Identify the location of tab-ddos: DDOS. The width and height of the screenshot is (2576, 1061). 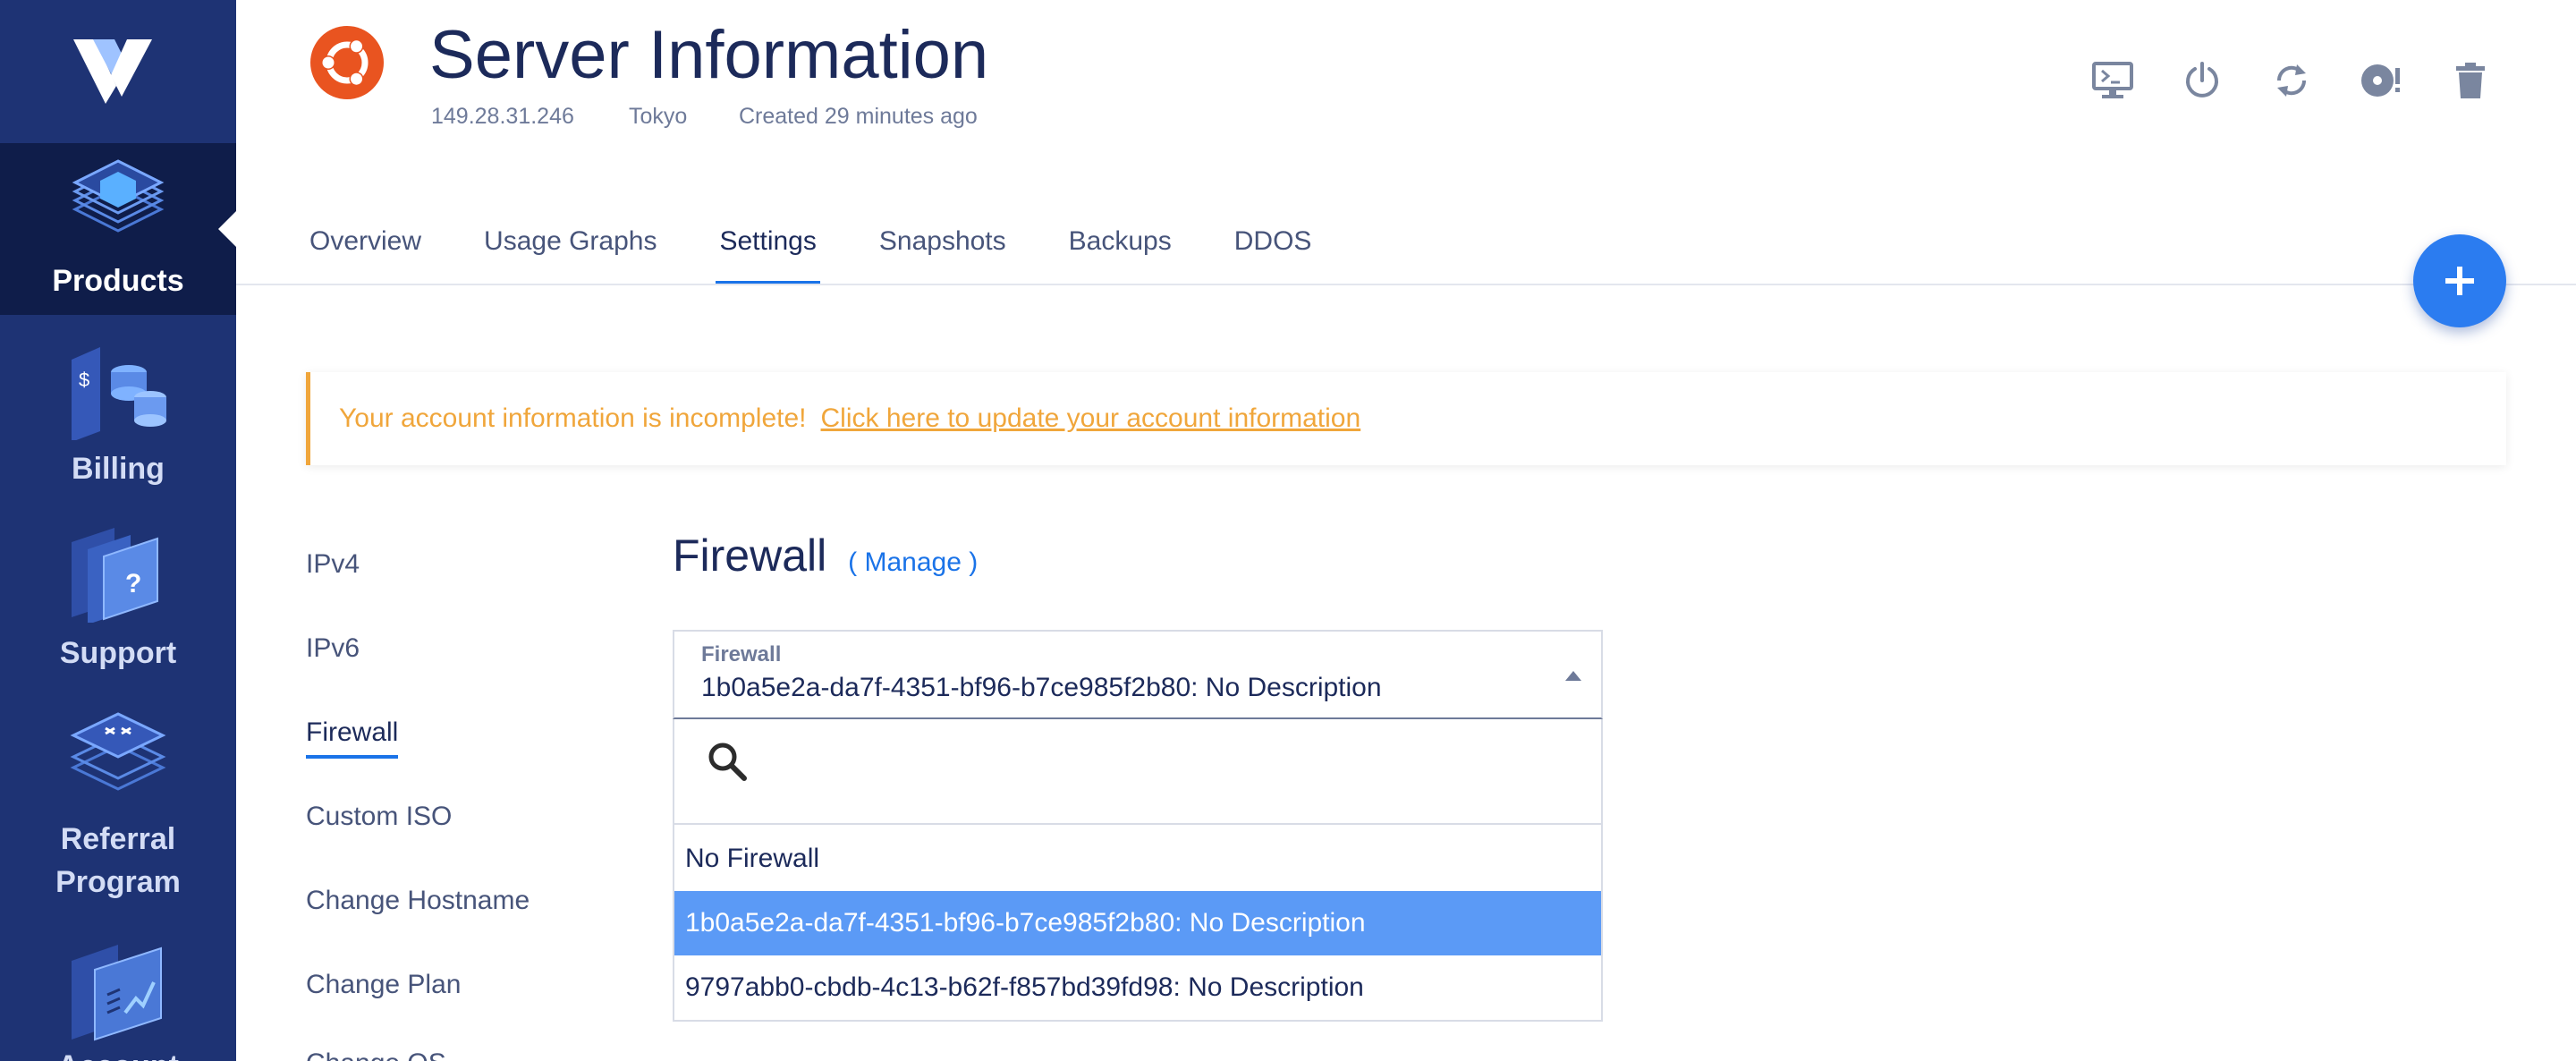
(1273, 248).